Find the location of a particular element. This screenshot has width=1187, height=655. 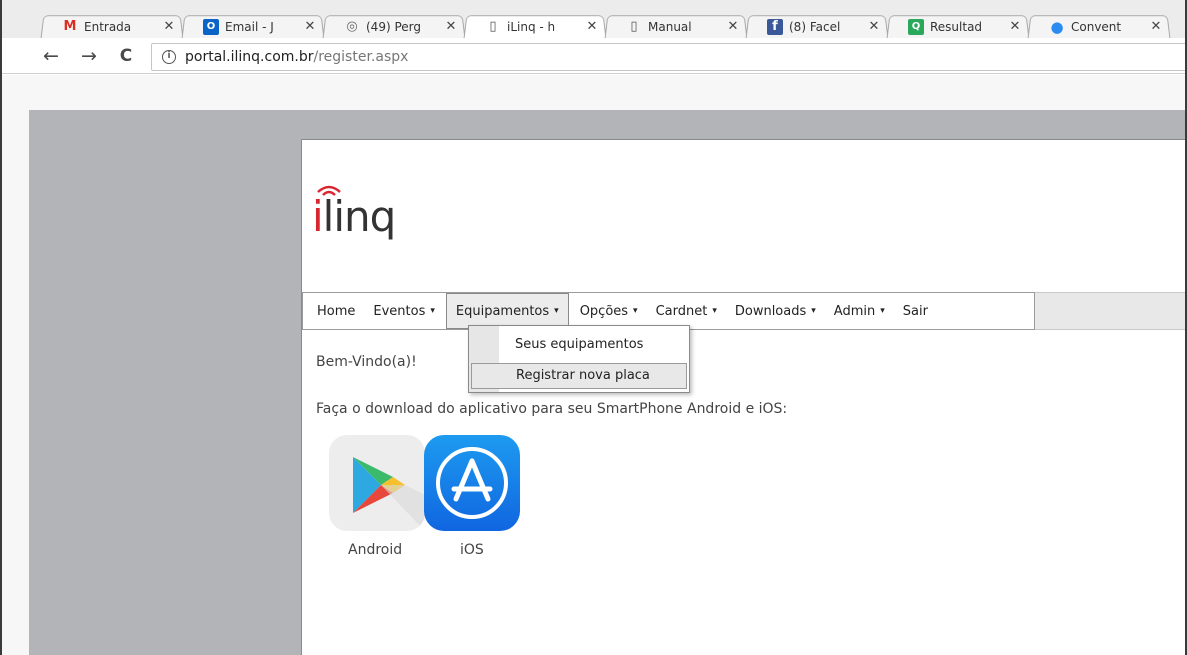

tab-title: Entrada is located at coordinates (108, 26).